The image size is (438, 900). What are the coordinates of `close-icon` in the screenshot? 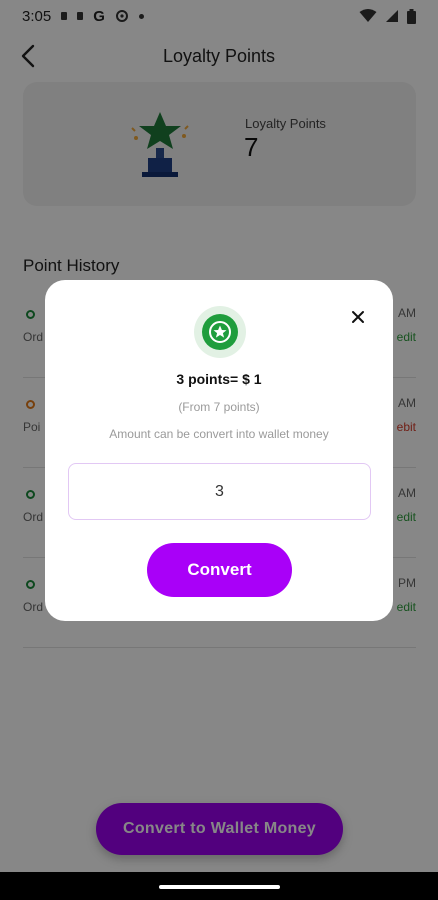 It's located at (358, 317).